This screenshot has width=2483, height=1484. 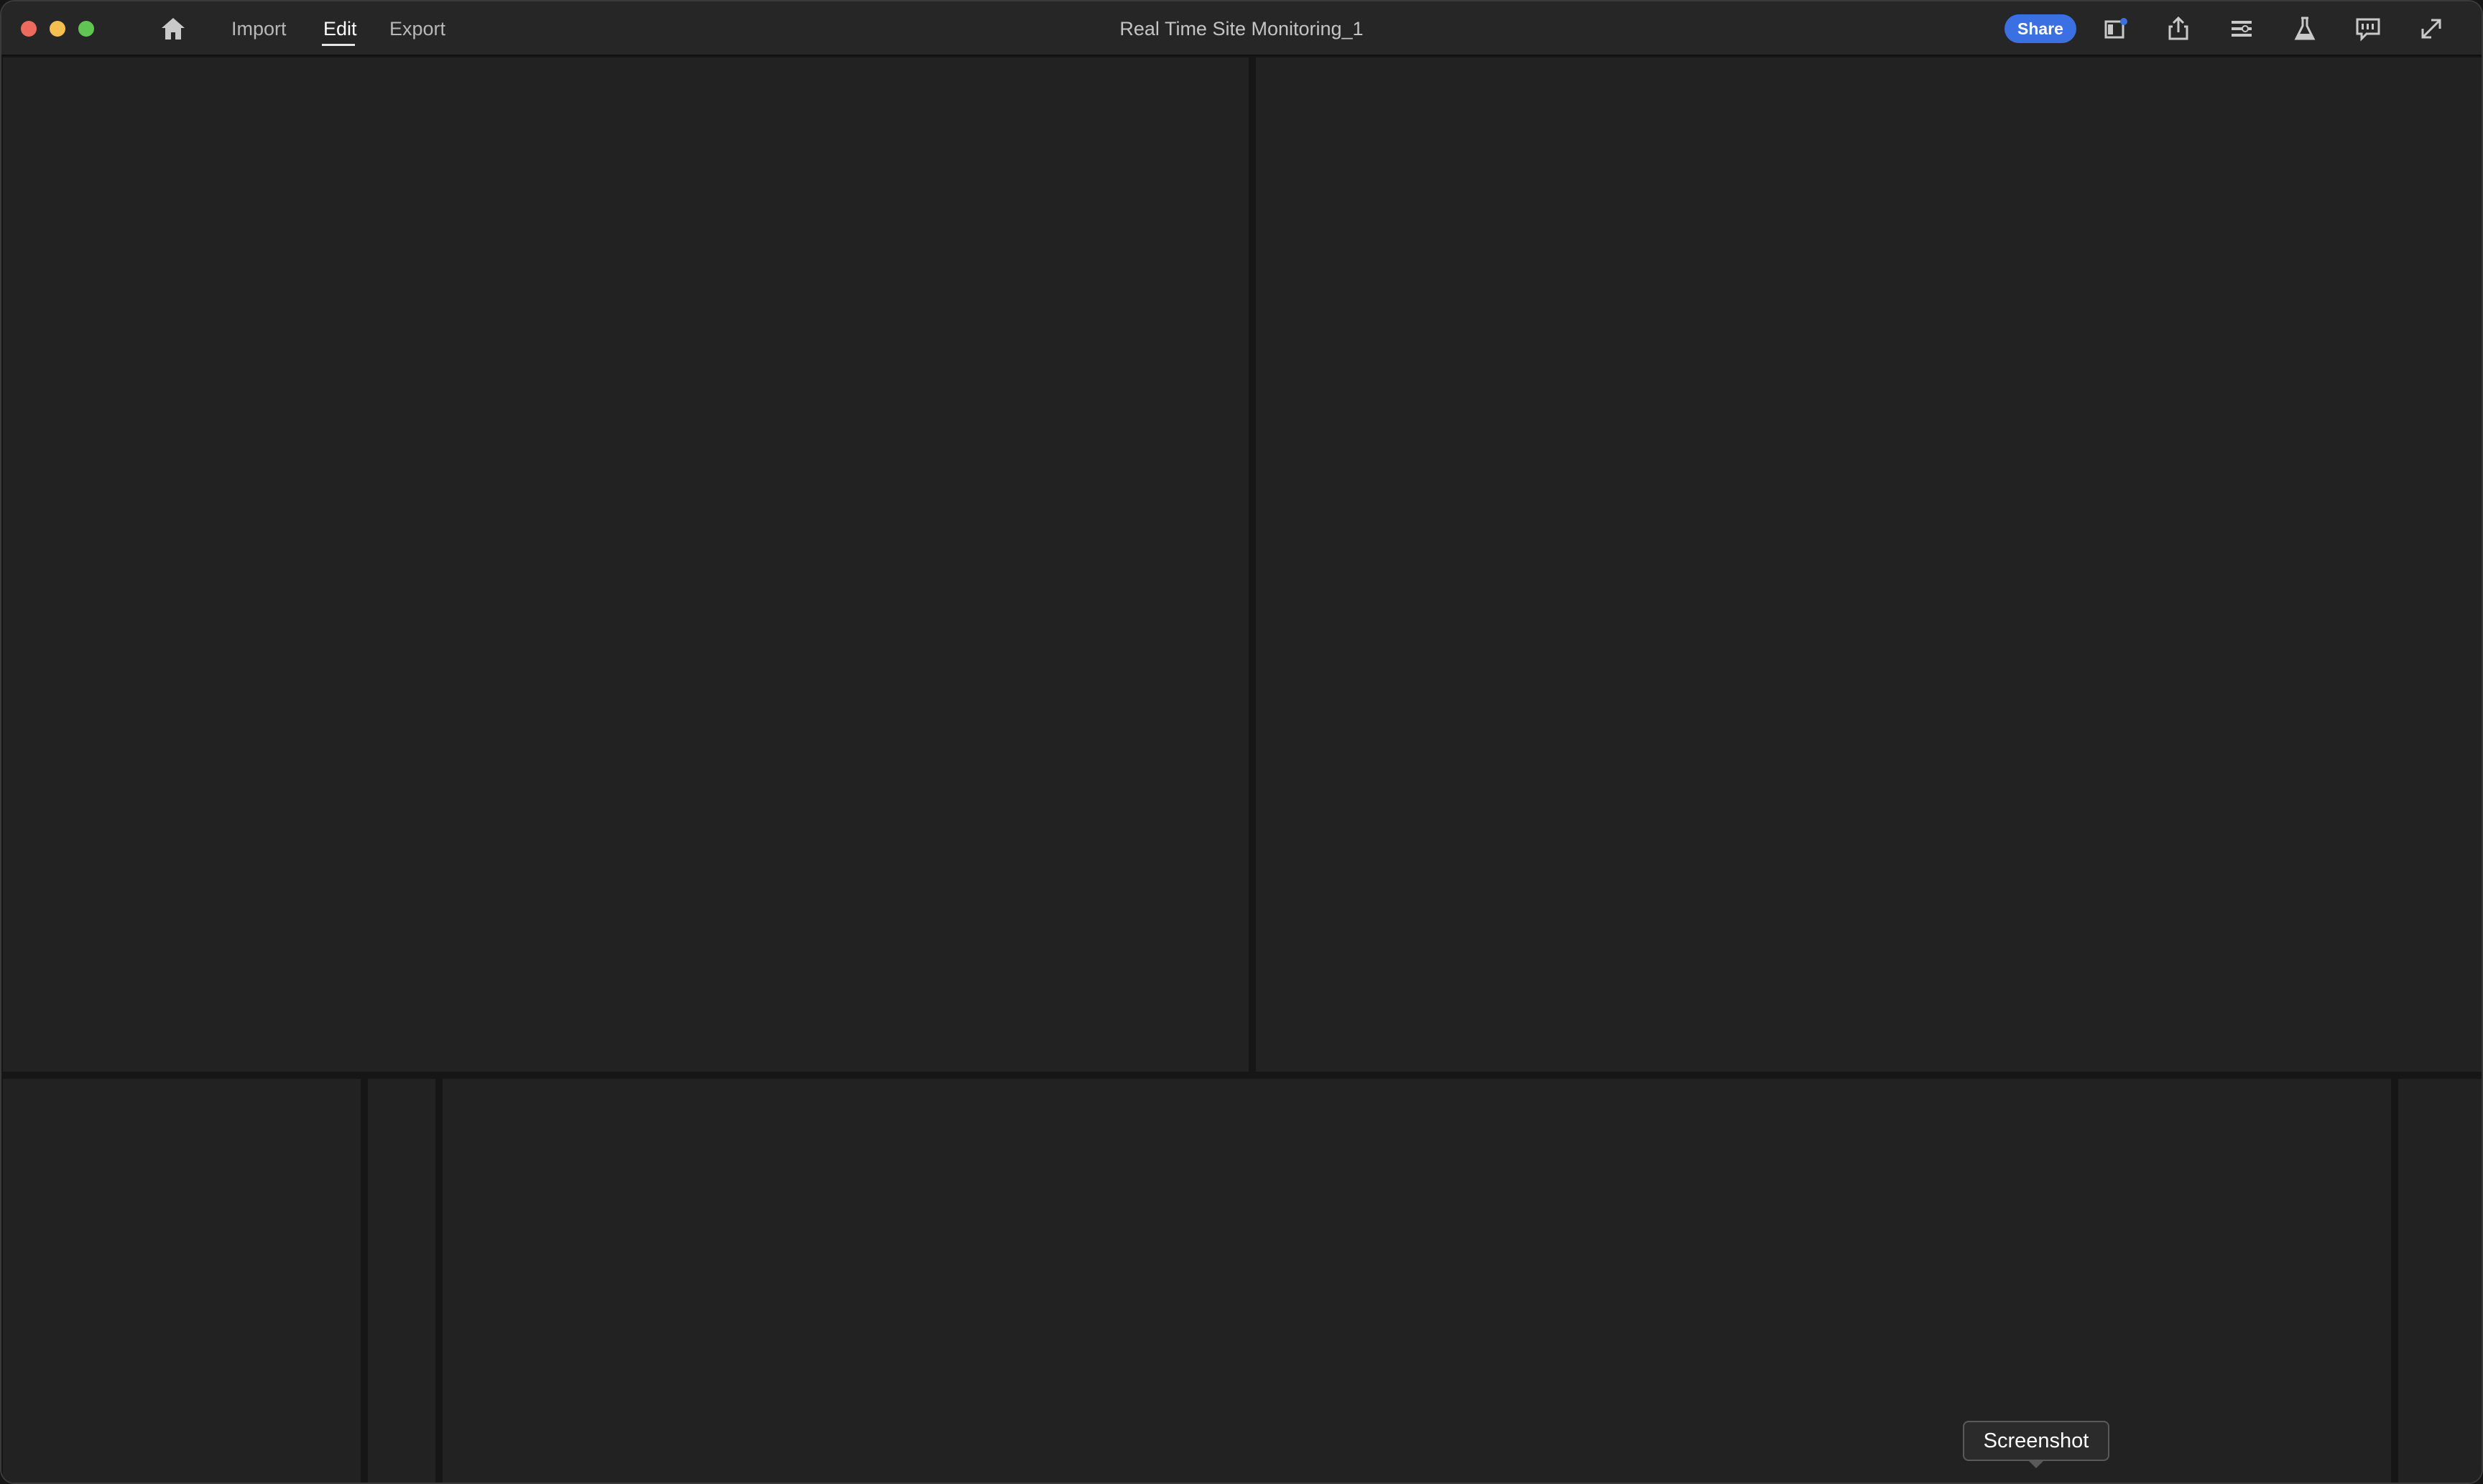 What do you see at coordinates (182, 1281) in the screenshot?
I see `project-panel` at bounding box center [182, 1281].